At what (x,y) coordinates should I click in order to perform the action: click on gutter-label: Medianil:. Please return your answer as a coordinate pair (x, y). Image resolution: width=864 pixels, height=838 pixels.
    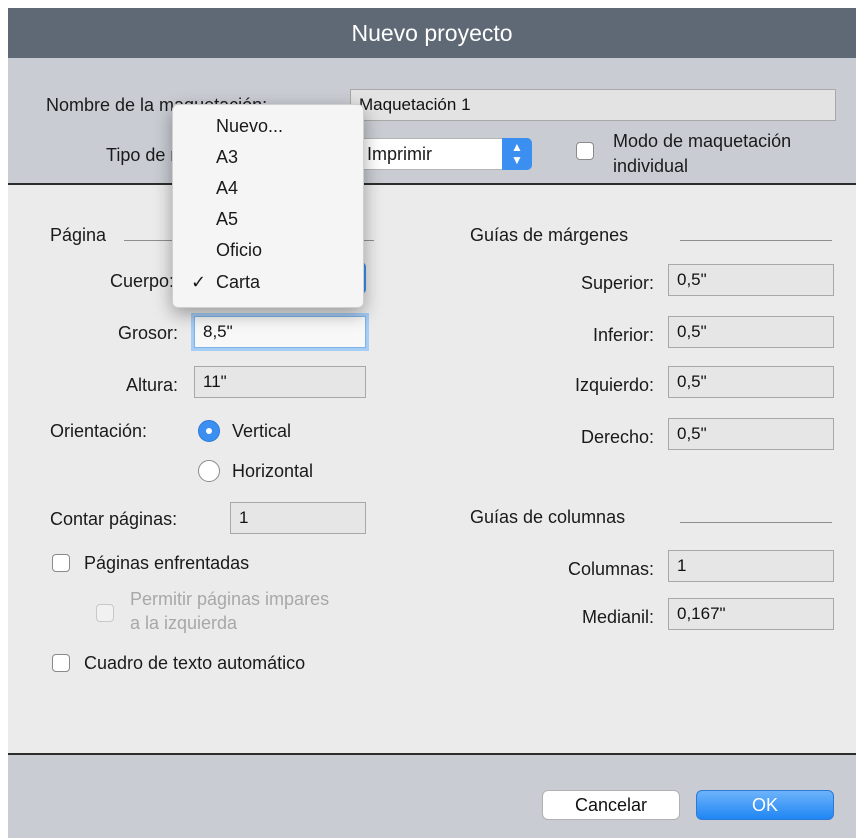
    Looking at the image, I should click on (617, 617).